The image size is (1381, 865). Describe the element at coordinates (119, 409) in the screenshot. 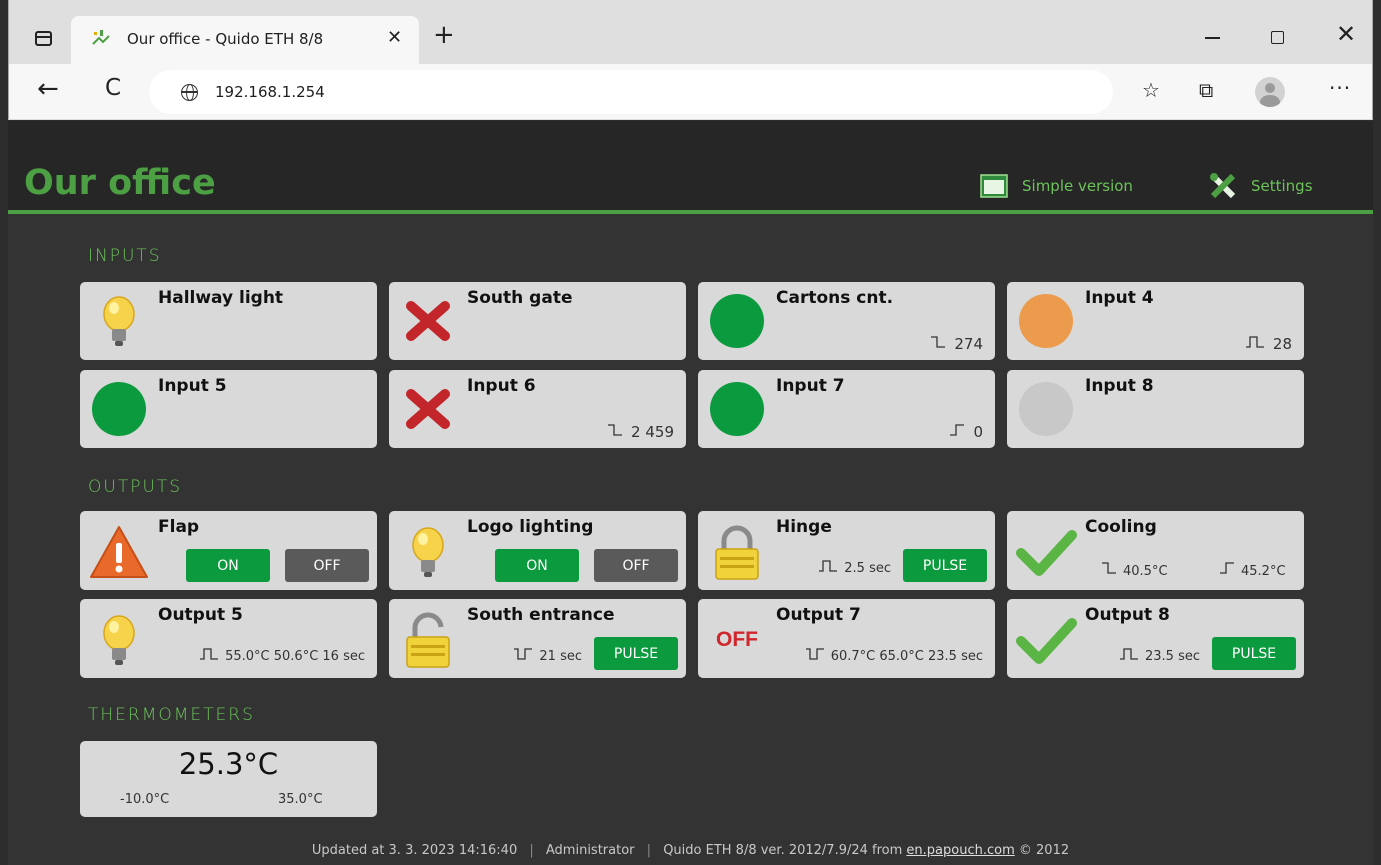

I see `green-dot-icon` at that location.